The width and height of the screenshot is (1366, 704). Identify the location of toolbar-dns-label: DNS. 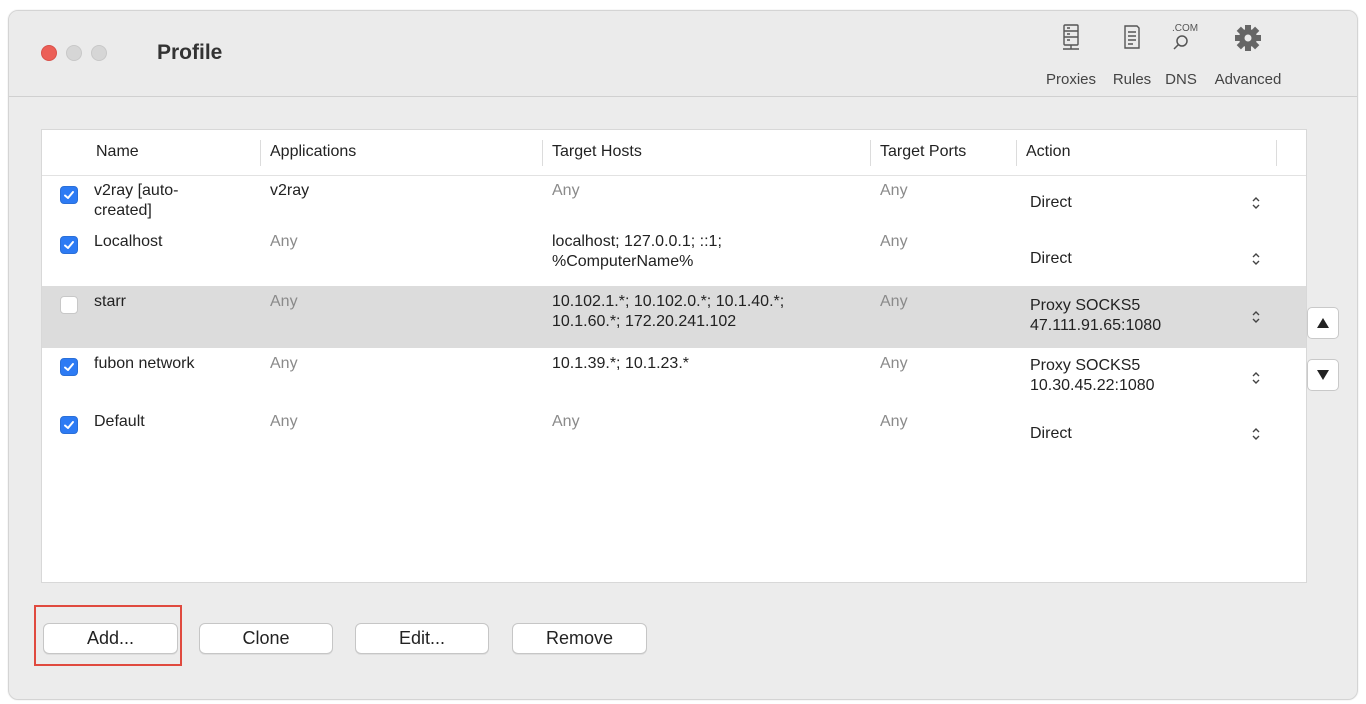
(1181, 79).